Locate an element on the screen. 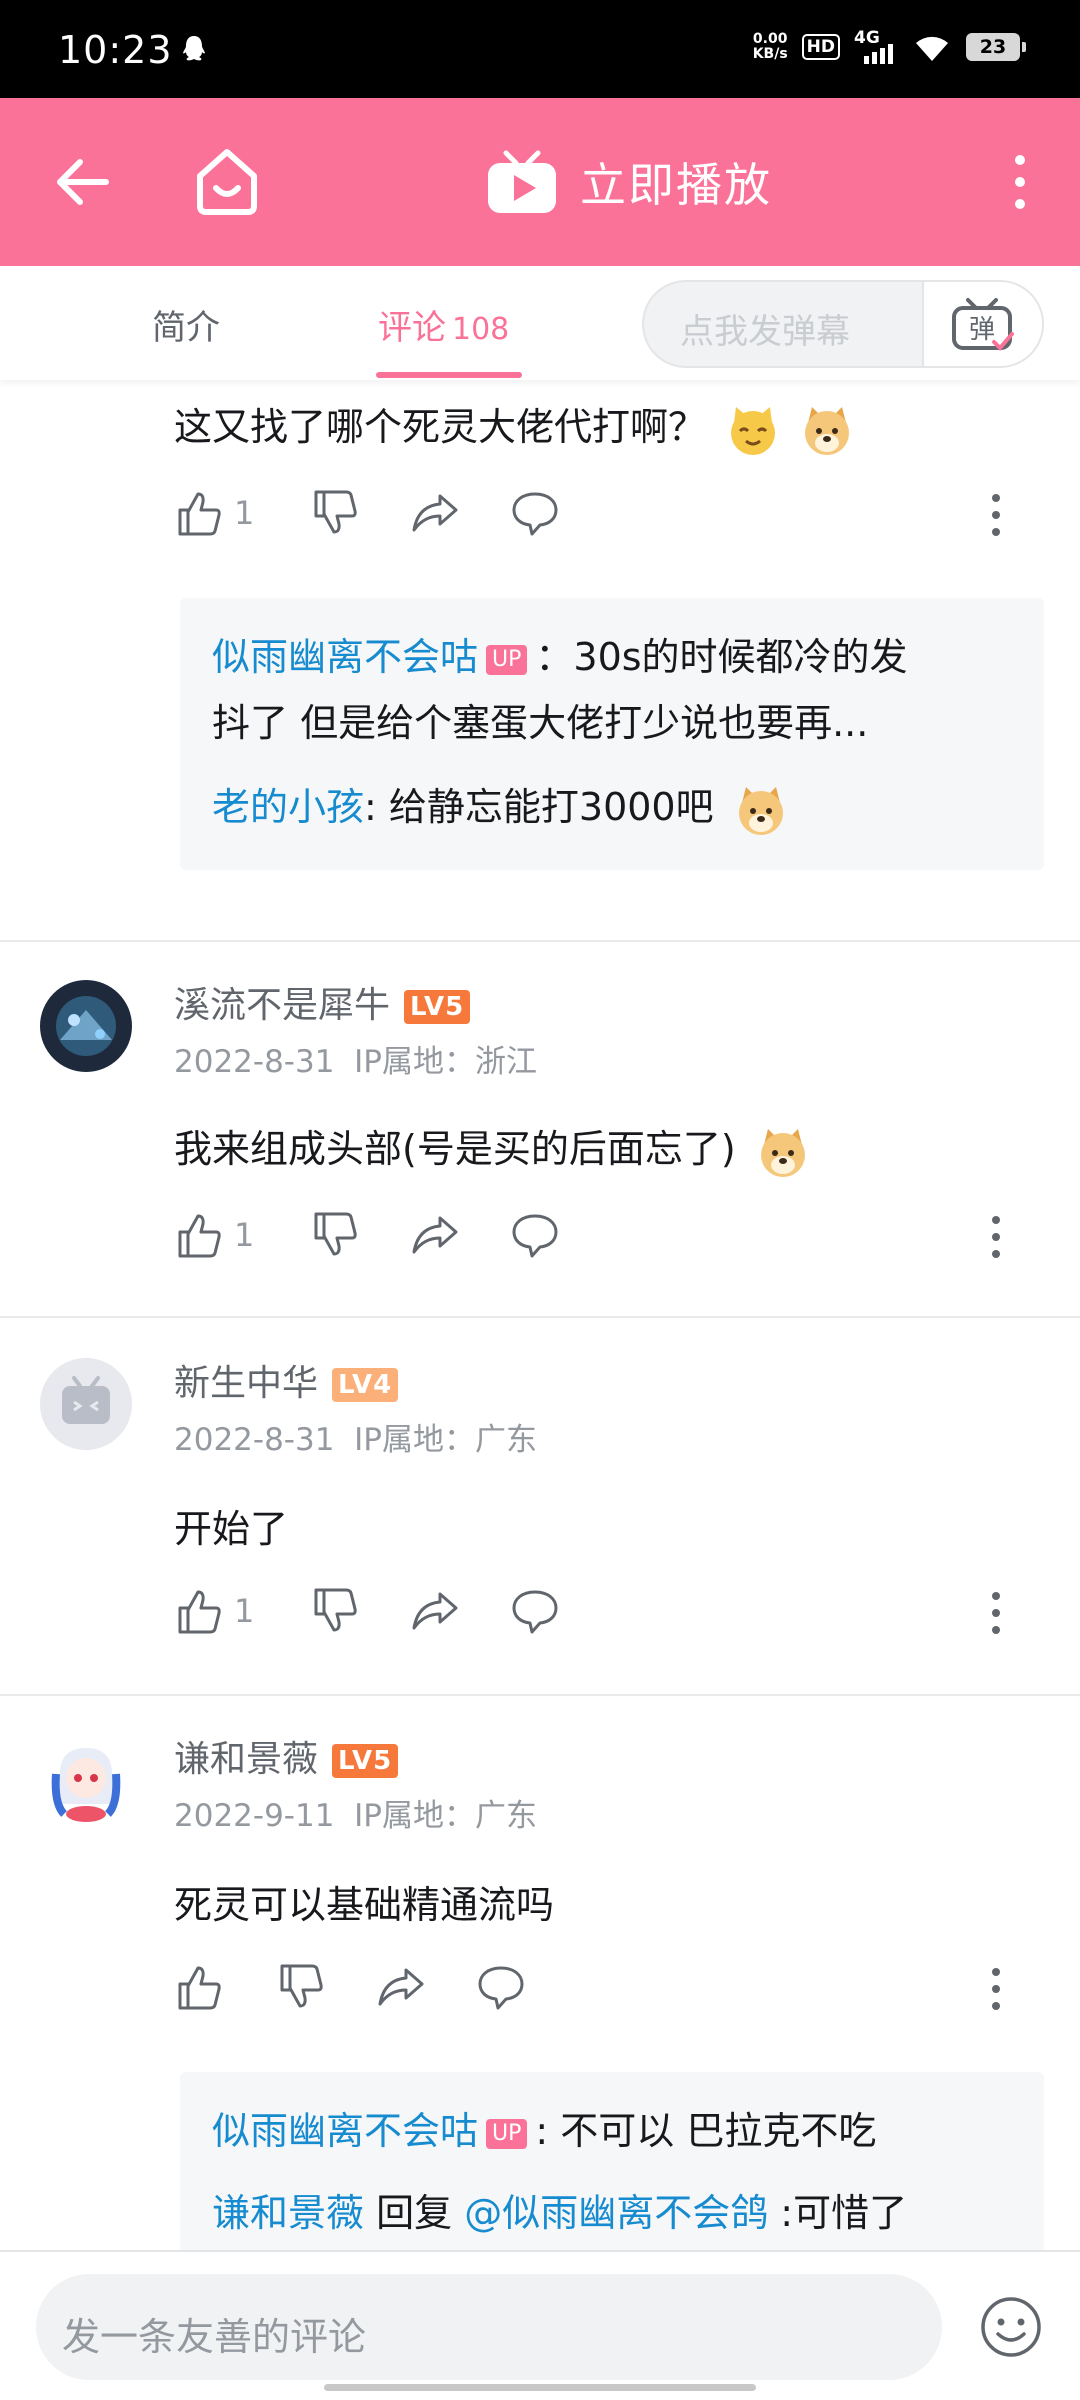  svg-text: 弹 is located at coordinates (982, 330).